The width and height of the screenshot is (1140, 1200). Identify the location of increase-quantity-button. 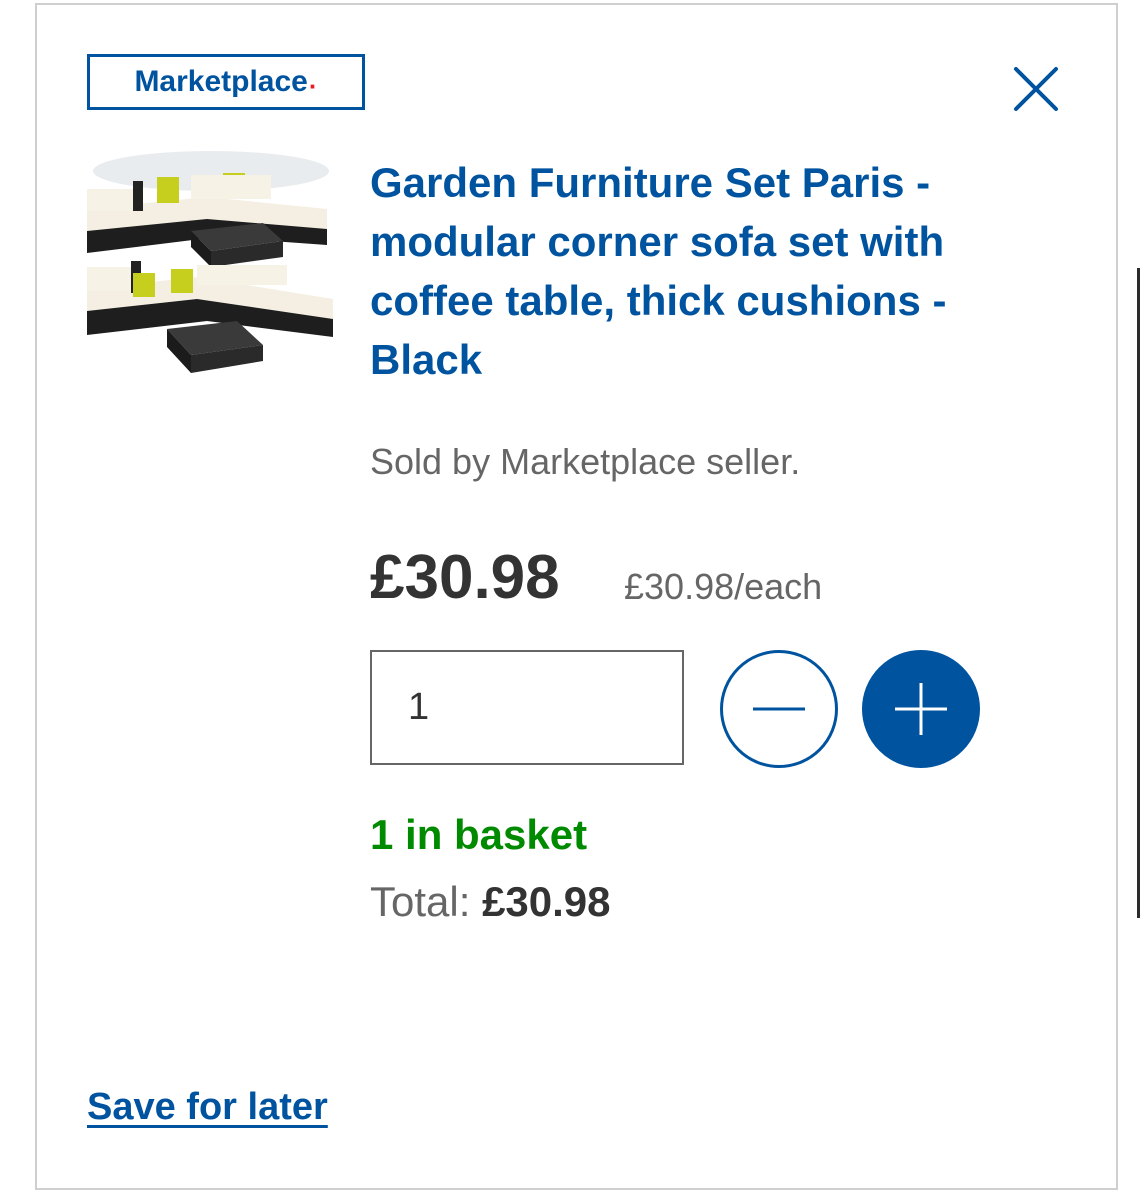
(921, 709).